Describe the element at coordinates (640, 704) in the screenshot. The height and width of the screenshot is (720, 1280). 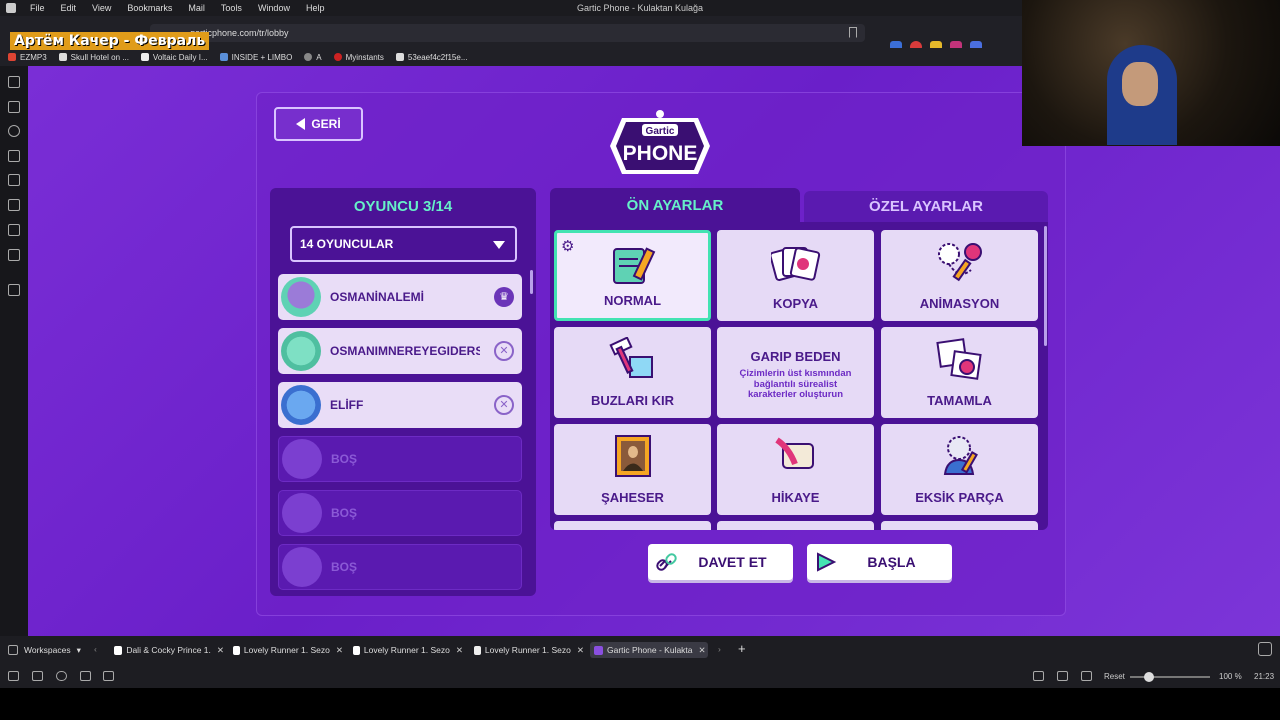
I see `letterbox-strip` at that location.